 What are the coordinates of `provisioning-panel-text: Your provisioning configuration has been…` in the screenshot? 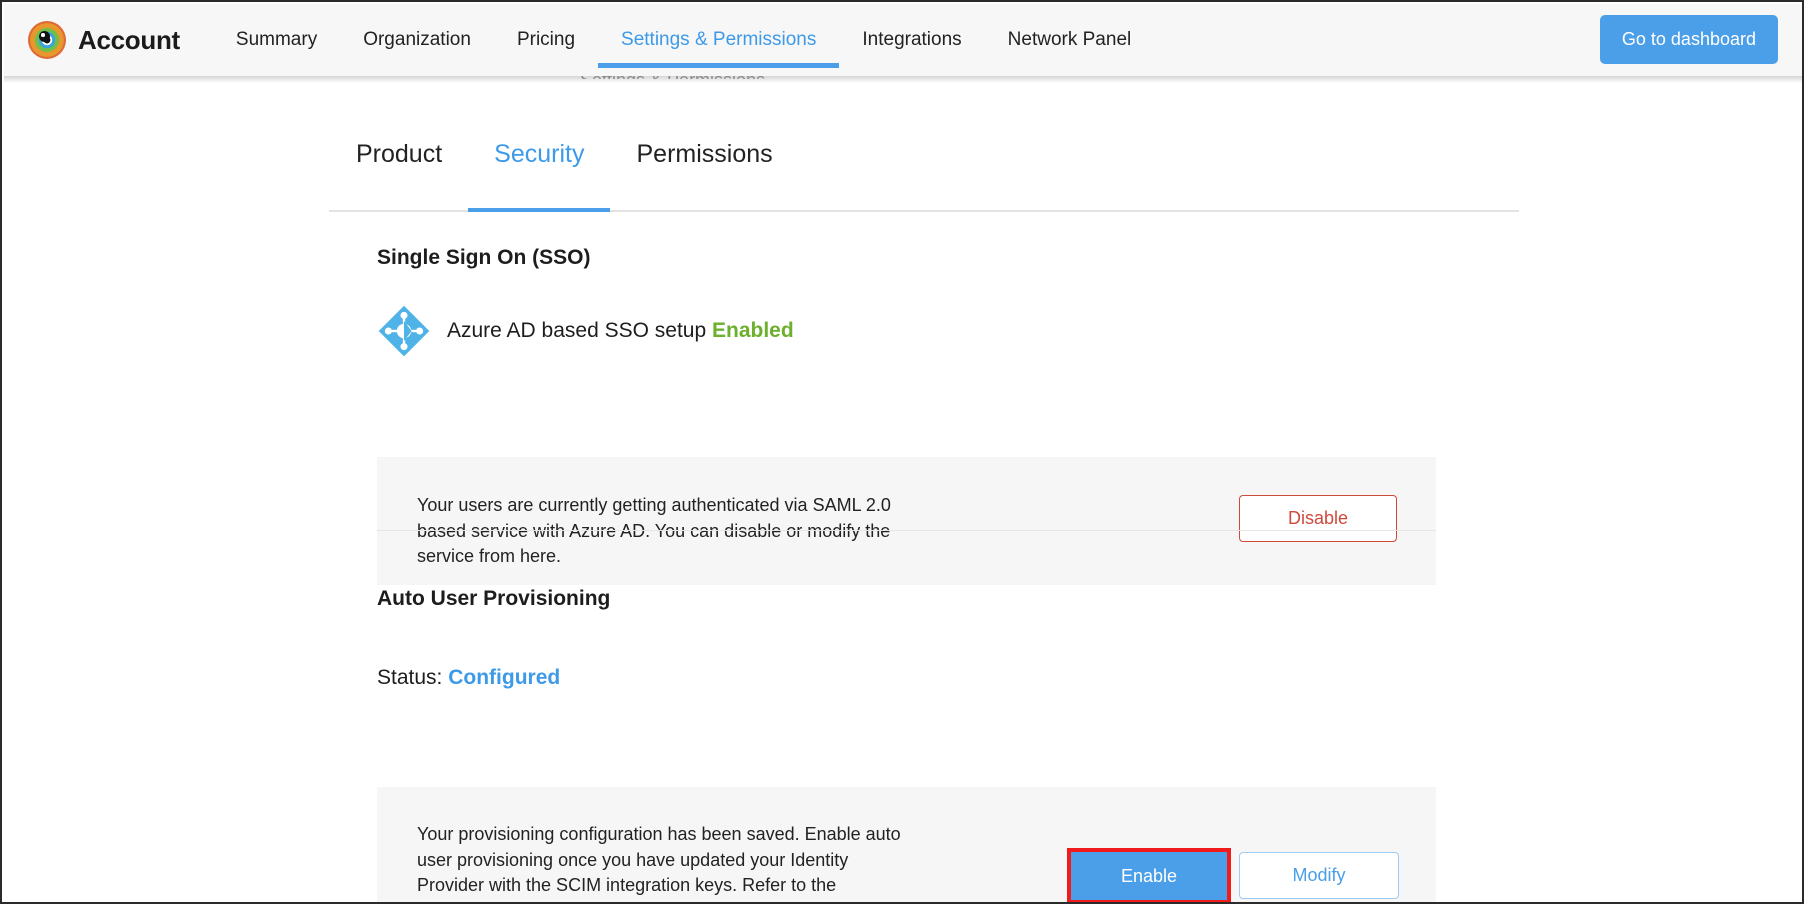 It's located at (667, 862).